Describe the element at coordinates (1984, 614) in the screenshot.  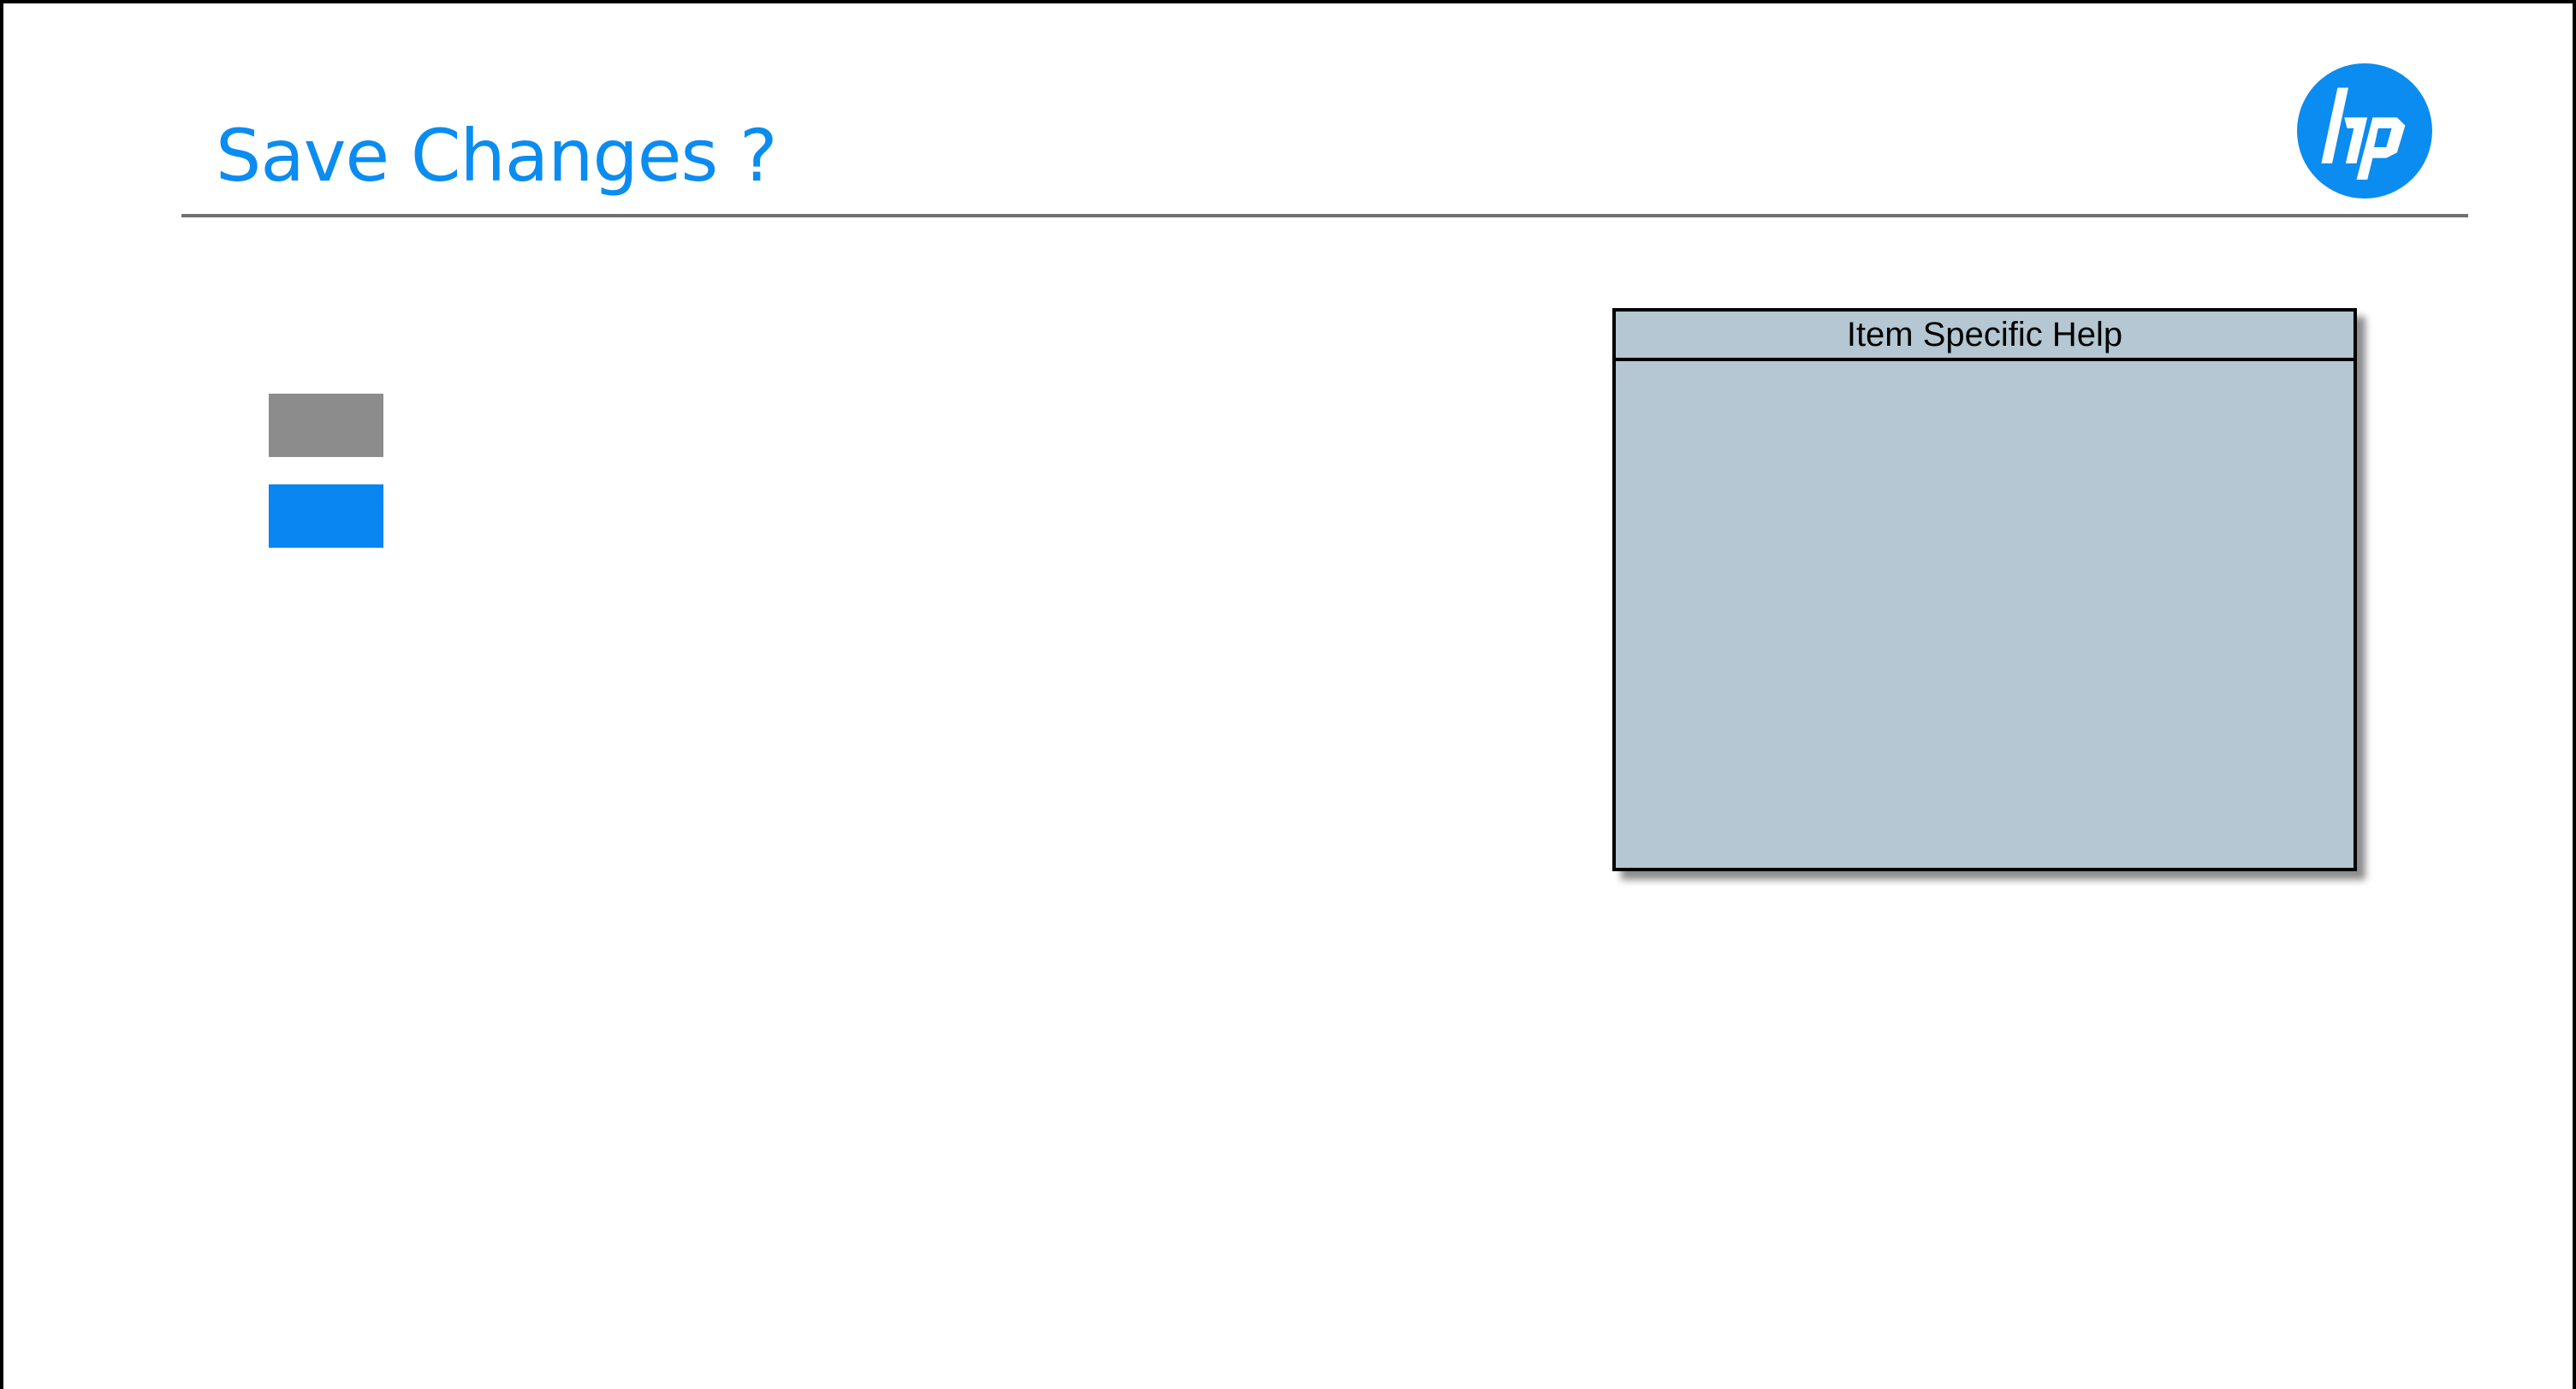
I see `help-panel-body` at that location.